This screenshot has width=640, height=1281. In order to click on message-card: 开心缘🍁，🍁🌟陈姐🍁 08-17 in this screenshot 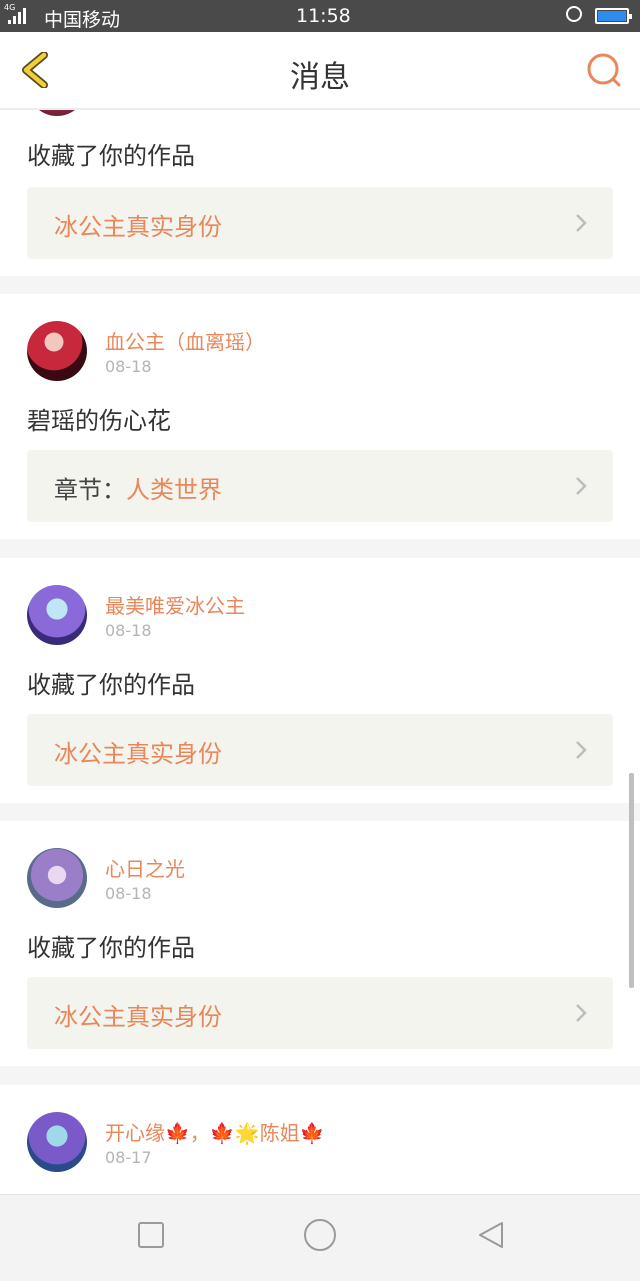, I will do `click(320, 1139)`.